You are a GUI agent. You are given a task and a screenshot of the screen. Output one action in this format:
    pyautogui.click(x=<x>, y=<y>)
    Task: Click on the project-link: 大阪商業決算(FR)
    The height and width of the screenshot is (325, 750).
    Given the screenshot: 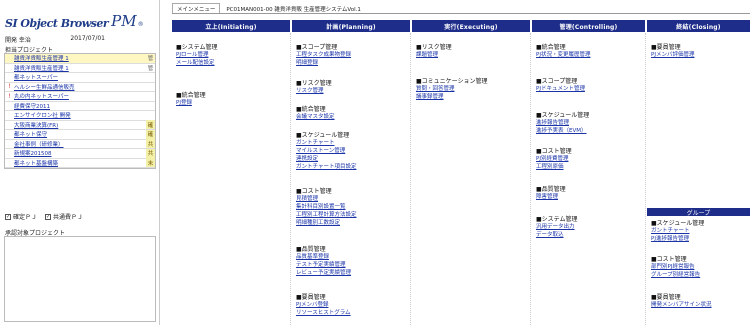 What is the action you would take?
    pyautogui.click(x=80, y=125)
    